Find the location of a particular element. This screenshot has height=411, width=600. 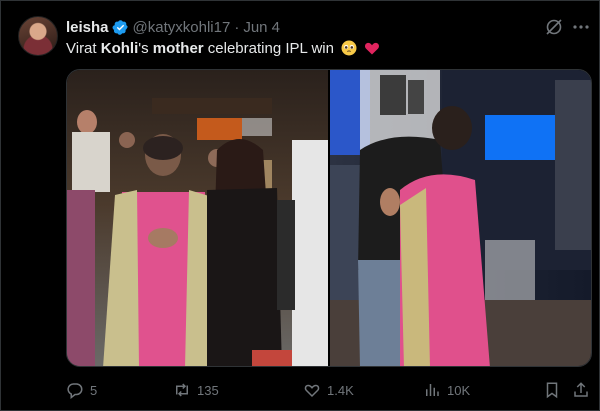

pleading-face-emoji-icon is located at coordinates (349, 48).